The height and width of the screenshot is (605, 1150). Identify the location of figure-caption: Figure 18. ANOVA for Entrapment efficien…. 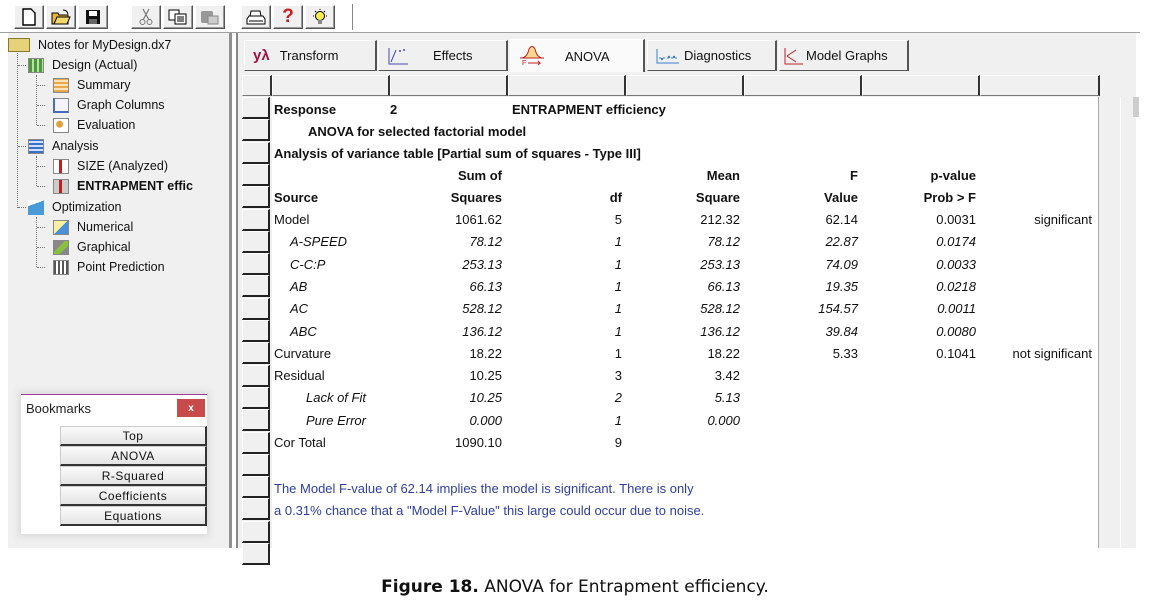
(575, 587).